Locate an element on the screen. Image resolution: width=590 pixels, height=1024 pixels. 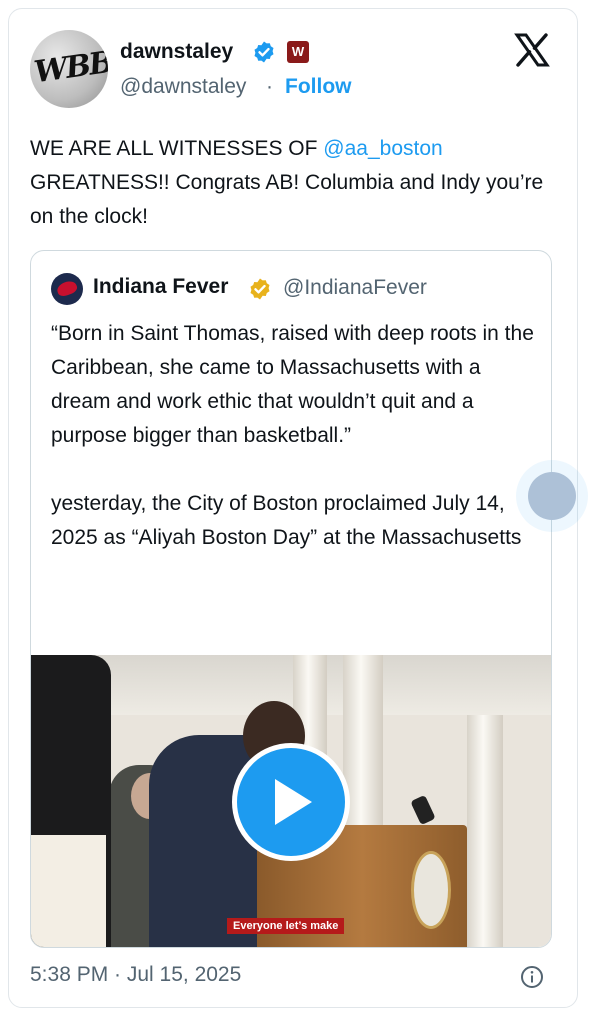
floating-dot-inner is located at coordinates (552, 496).